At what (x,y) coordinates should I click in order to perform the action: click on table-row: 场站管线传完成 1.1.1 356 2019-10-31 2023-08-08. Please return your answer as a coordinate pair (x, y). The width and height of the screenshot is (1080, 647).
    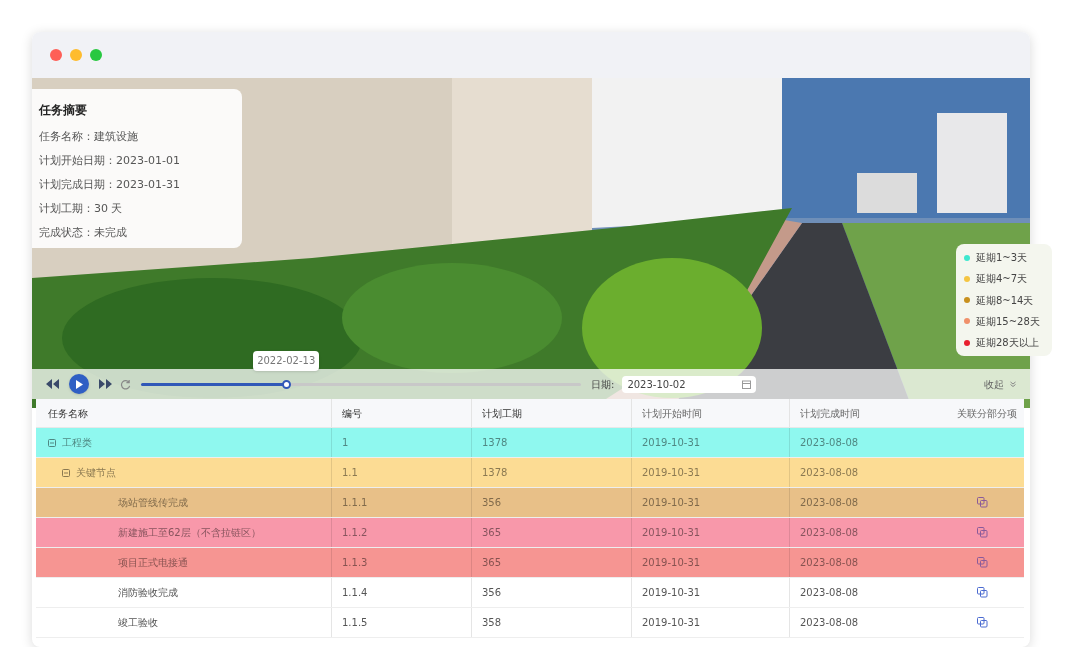
    Looking at the image, I should click on (530, 503).